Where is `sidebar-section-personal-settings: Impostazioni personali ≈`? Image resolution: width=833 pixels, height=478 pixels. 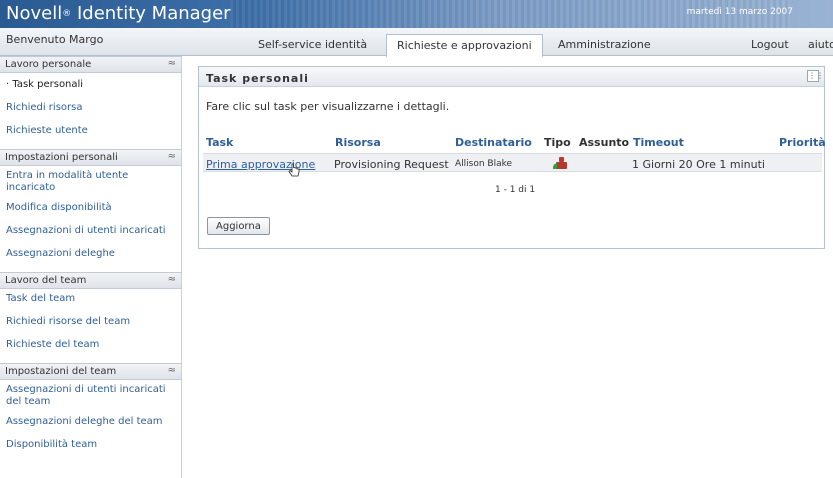 sidebar-section-personal-settings: Impostazioni personali ≈ is located at coordinates (90, 157).